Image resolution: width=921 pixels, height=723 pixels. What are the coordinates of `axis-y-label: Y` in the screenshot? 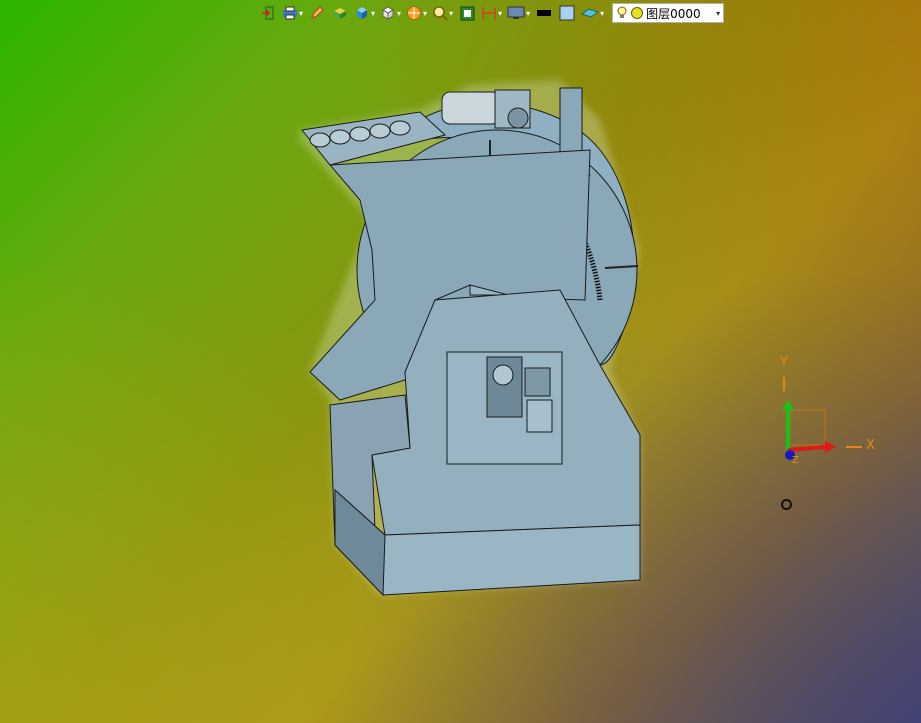 It's located at (784, 362).